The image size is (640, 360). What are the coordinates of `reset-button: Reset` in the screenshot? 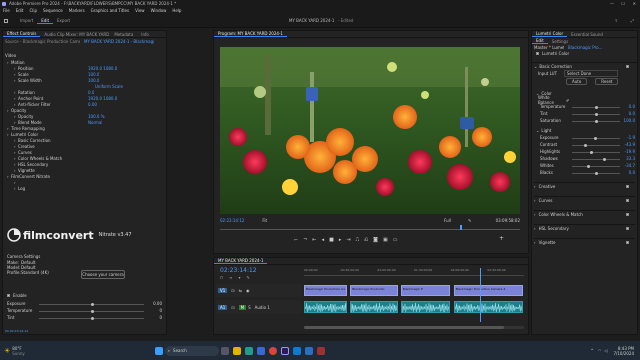 It's located at (607, 81).